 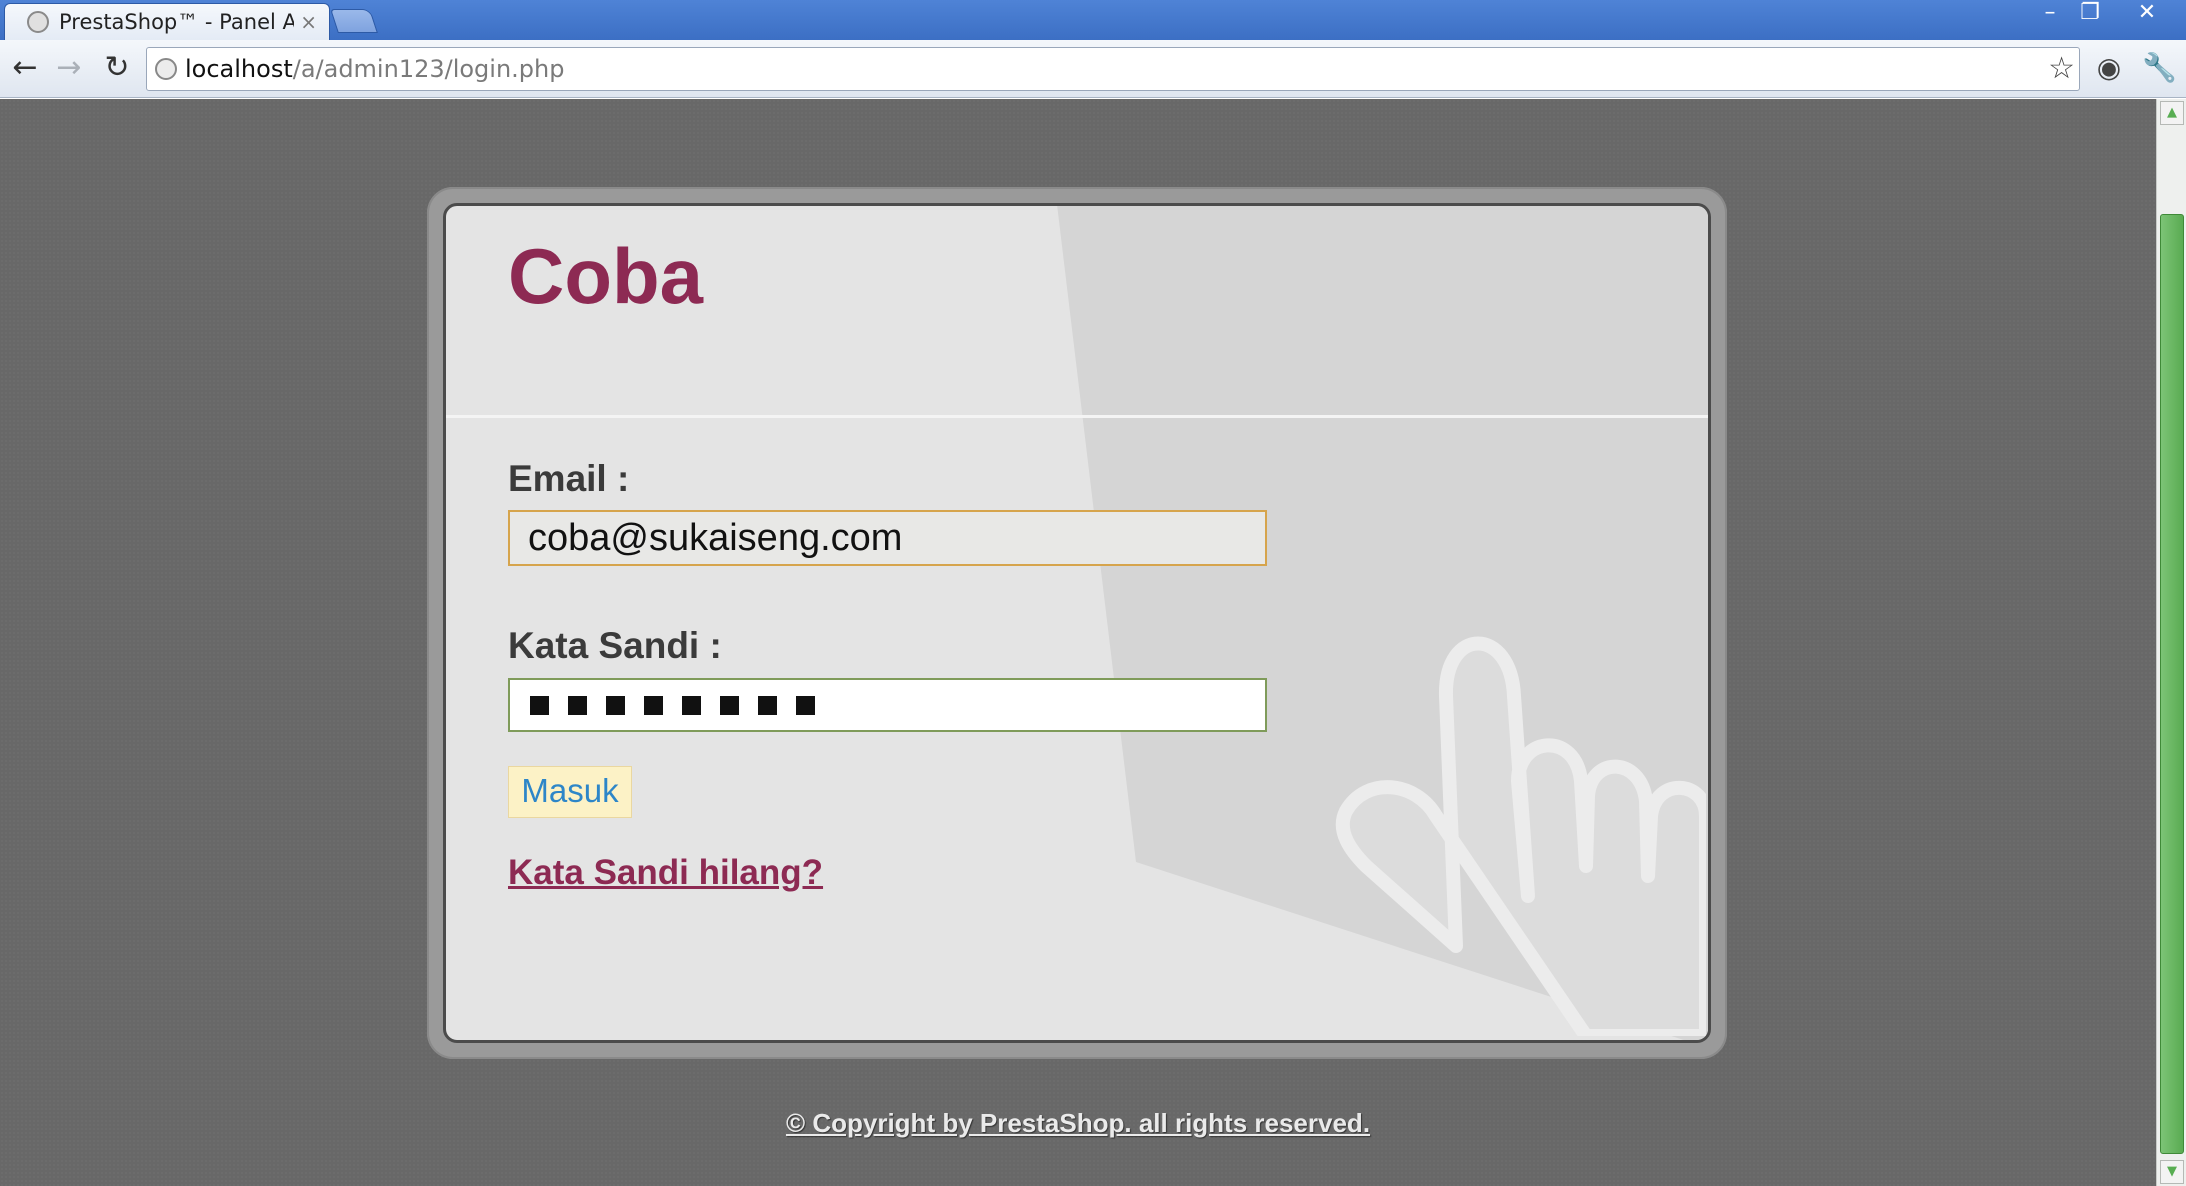 I want to click on restore-window-icon: ❐, so click(x=2090, y=14).